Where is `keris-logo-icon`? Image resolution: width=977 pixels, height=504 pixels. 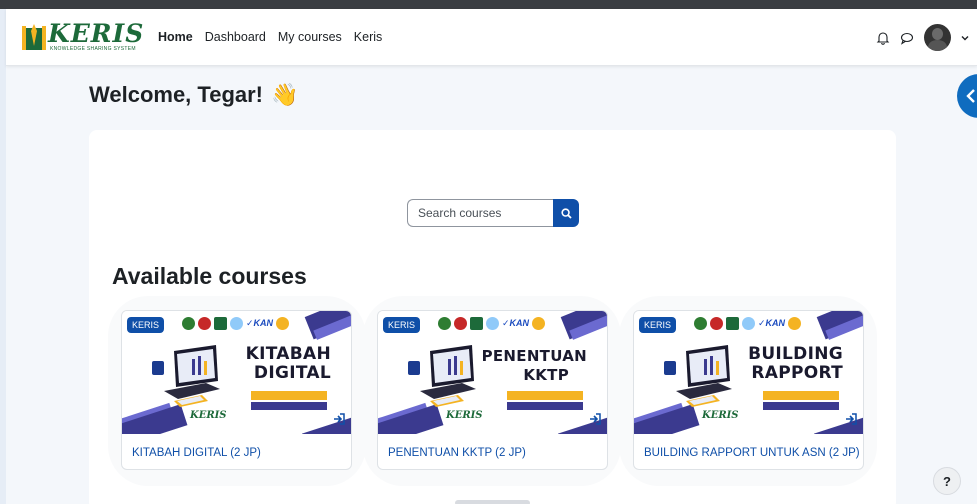 keris-logo-icon is located at coordinates (34, 37).